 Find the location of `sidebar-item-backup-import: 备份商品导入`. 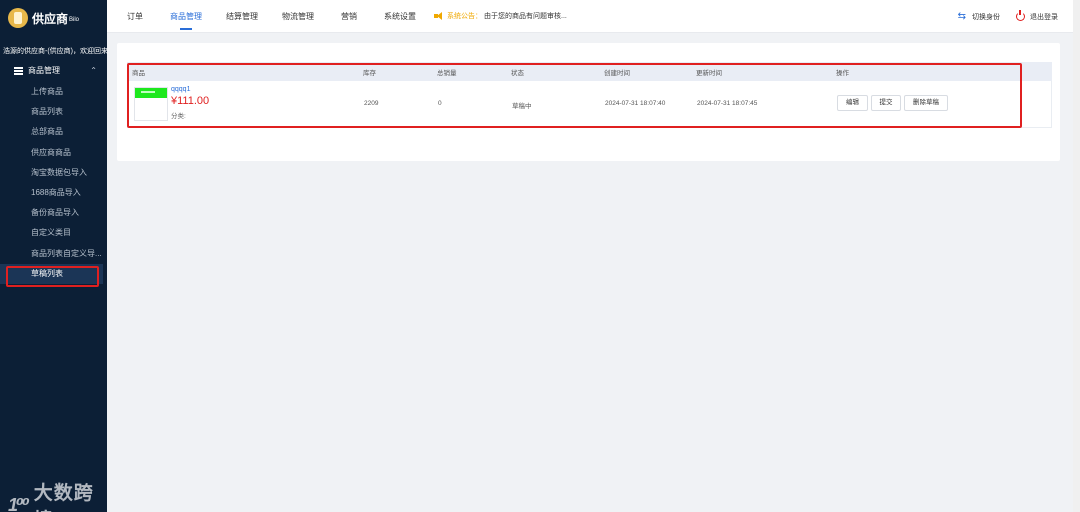

sidebar-item-backup-import: 备份商品导入 is located at coordinates (51, 213).